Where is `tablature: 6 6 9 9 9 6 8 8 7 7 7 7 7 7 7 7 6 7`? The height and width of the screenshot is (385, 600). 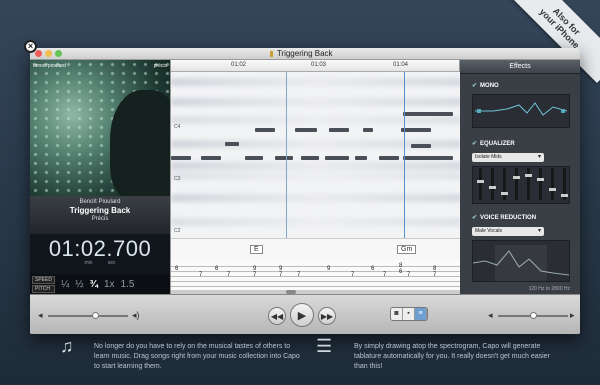 tablature: 6 6 9 9 9 6 8 8 7 7 7 7 7 7 7 7 6 7 is located at coordinates (316, 277).